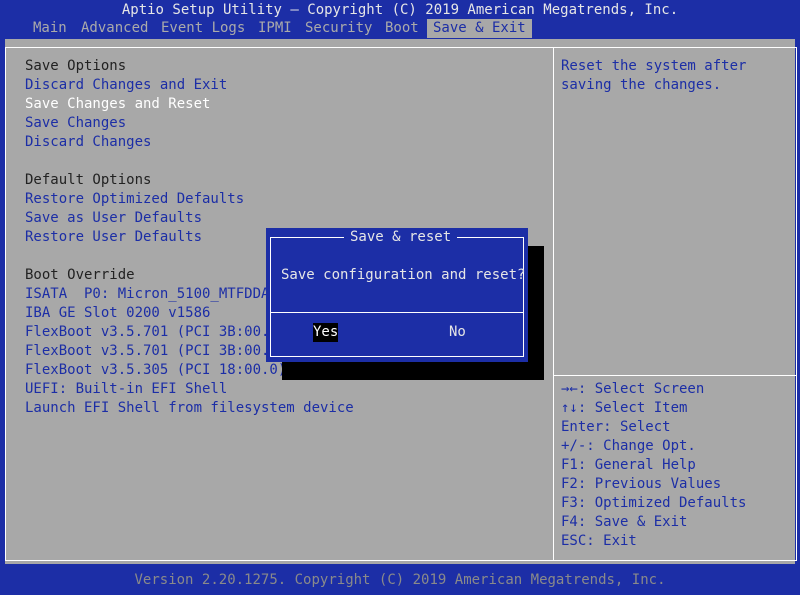 This screenshot has height=595, width=800. Describe the element at coordinates (599, 541) in the screenshot. I see `key-help-line: ESC: Exit` at that location.